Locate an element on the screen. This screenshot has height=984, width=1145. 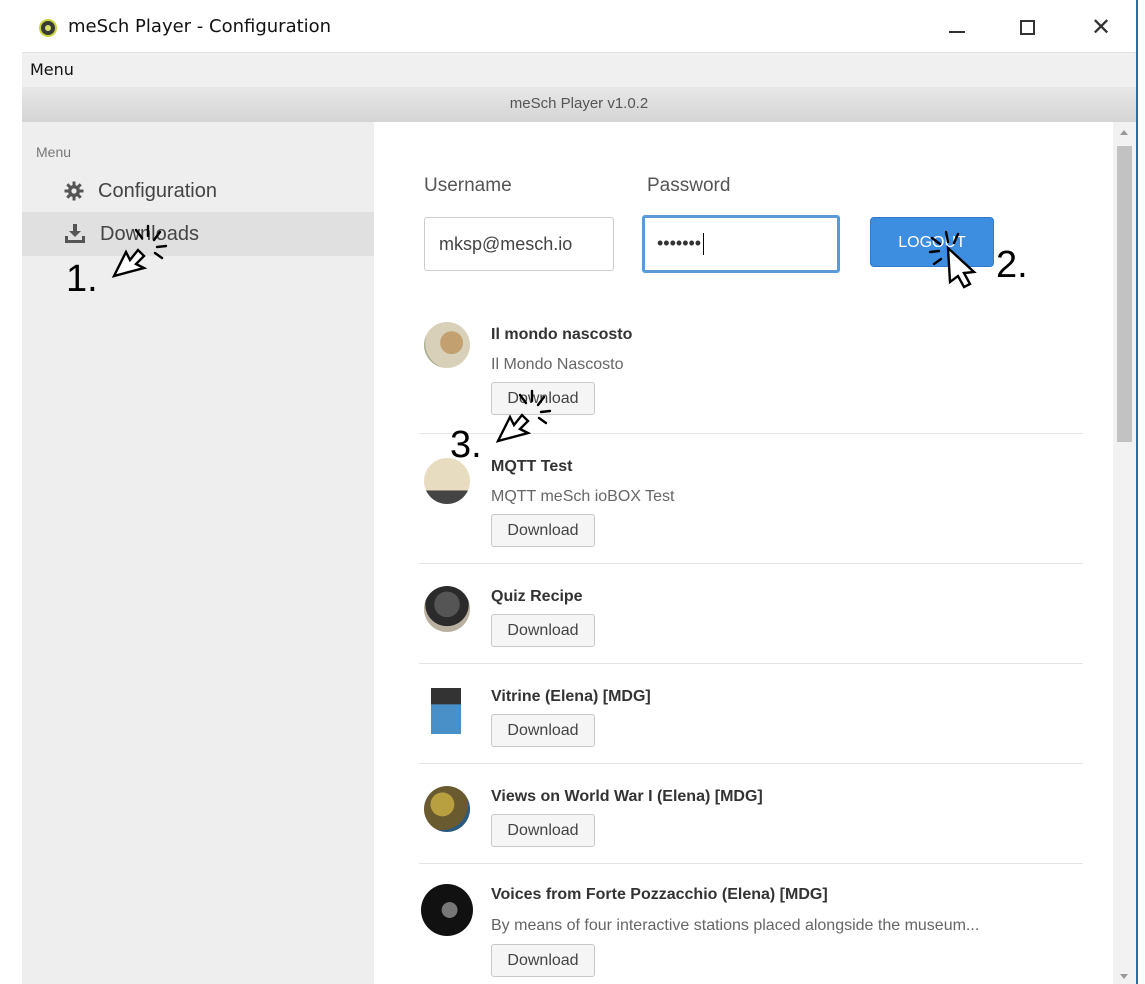
item-title: Vitrine (Elena) [MDG] is located at coordinates (571, 696).